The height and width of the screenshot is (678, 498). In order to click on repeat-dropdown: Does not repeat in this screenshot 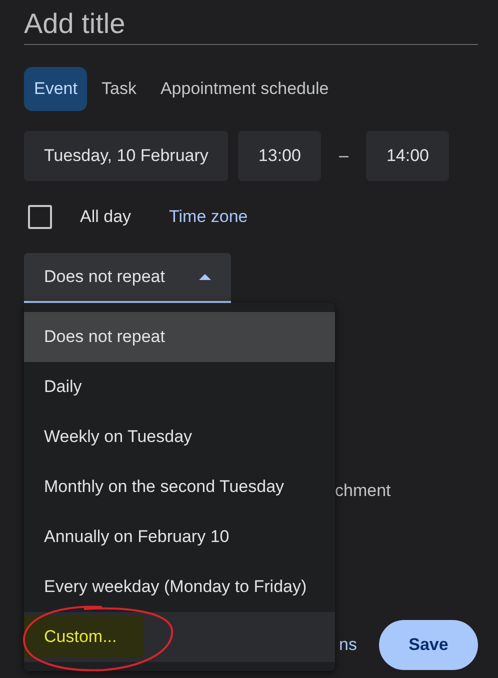, I will do `click(127, 278)`.